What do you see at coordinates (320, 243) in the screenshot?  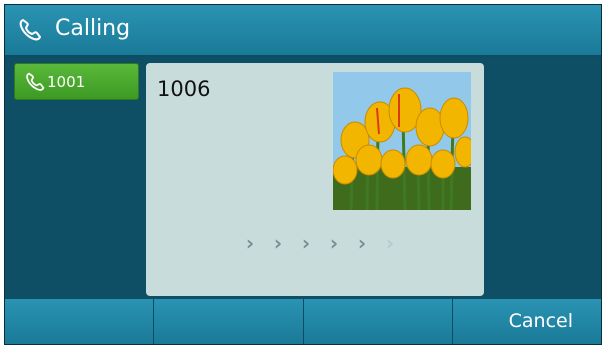 I see `call-progress-indicator: › › › › › ›` at bounding box center [320, 243].